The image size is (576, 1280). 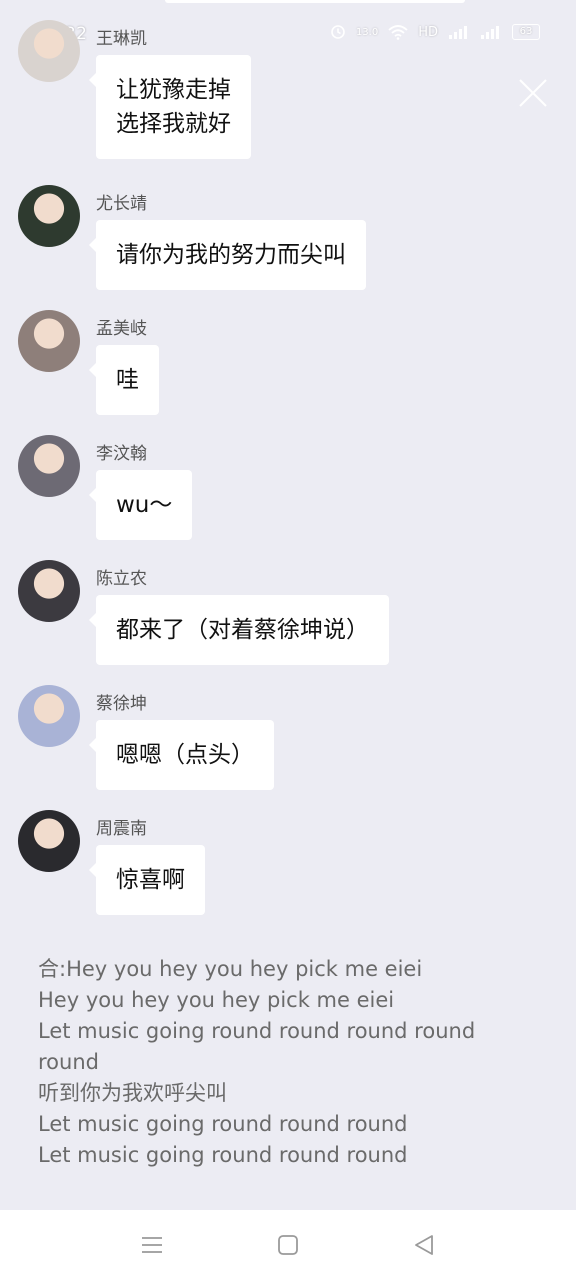 I want to click on sender-name: 周震南, so click(x=121, y=829).